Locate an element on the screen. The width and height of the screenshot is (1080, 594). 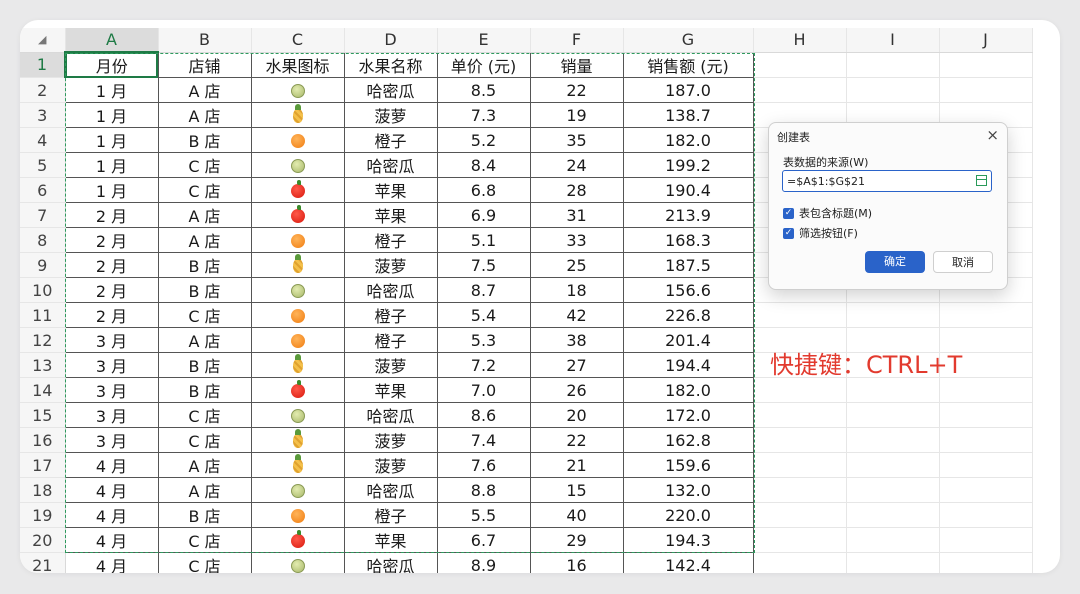
cancel-button: 取消 is located at coordinates (963, 262).